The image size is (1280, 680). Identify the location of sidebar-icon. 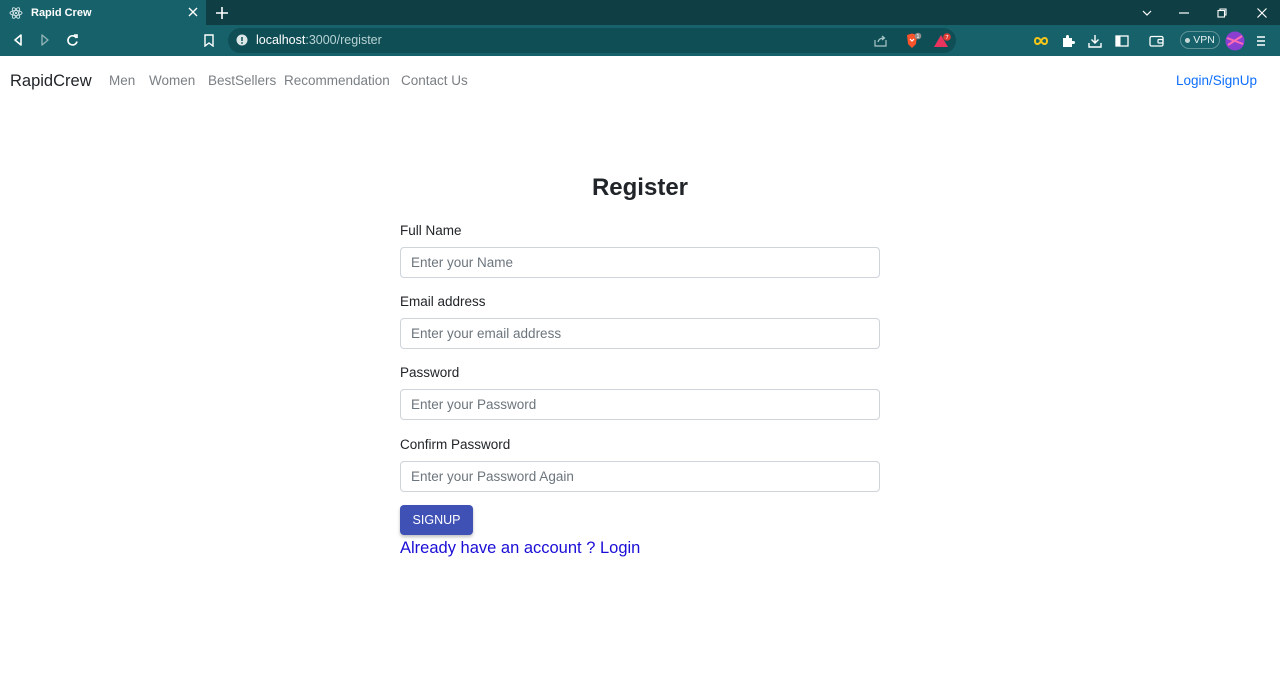
(1122, 41).